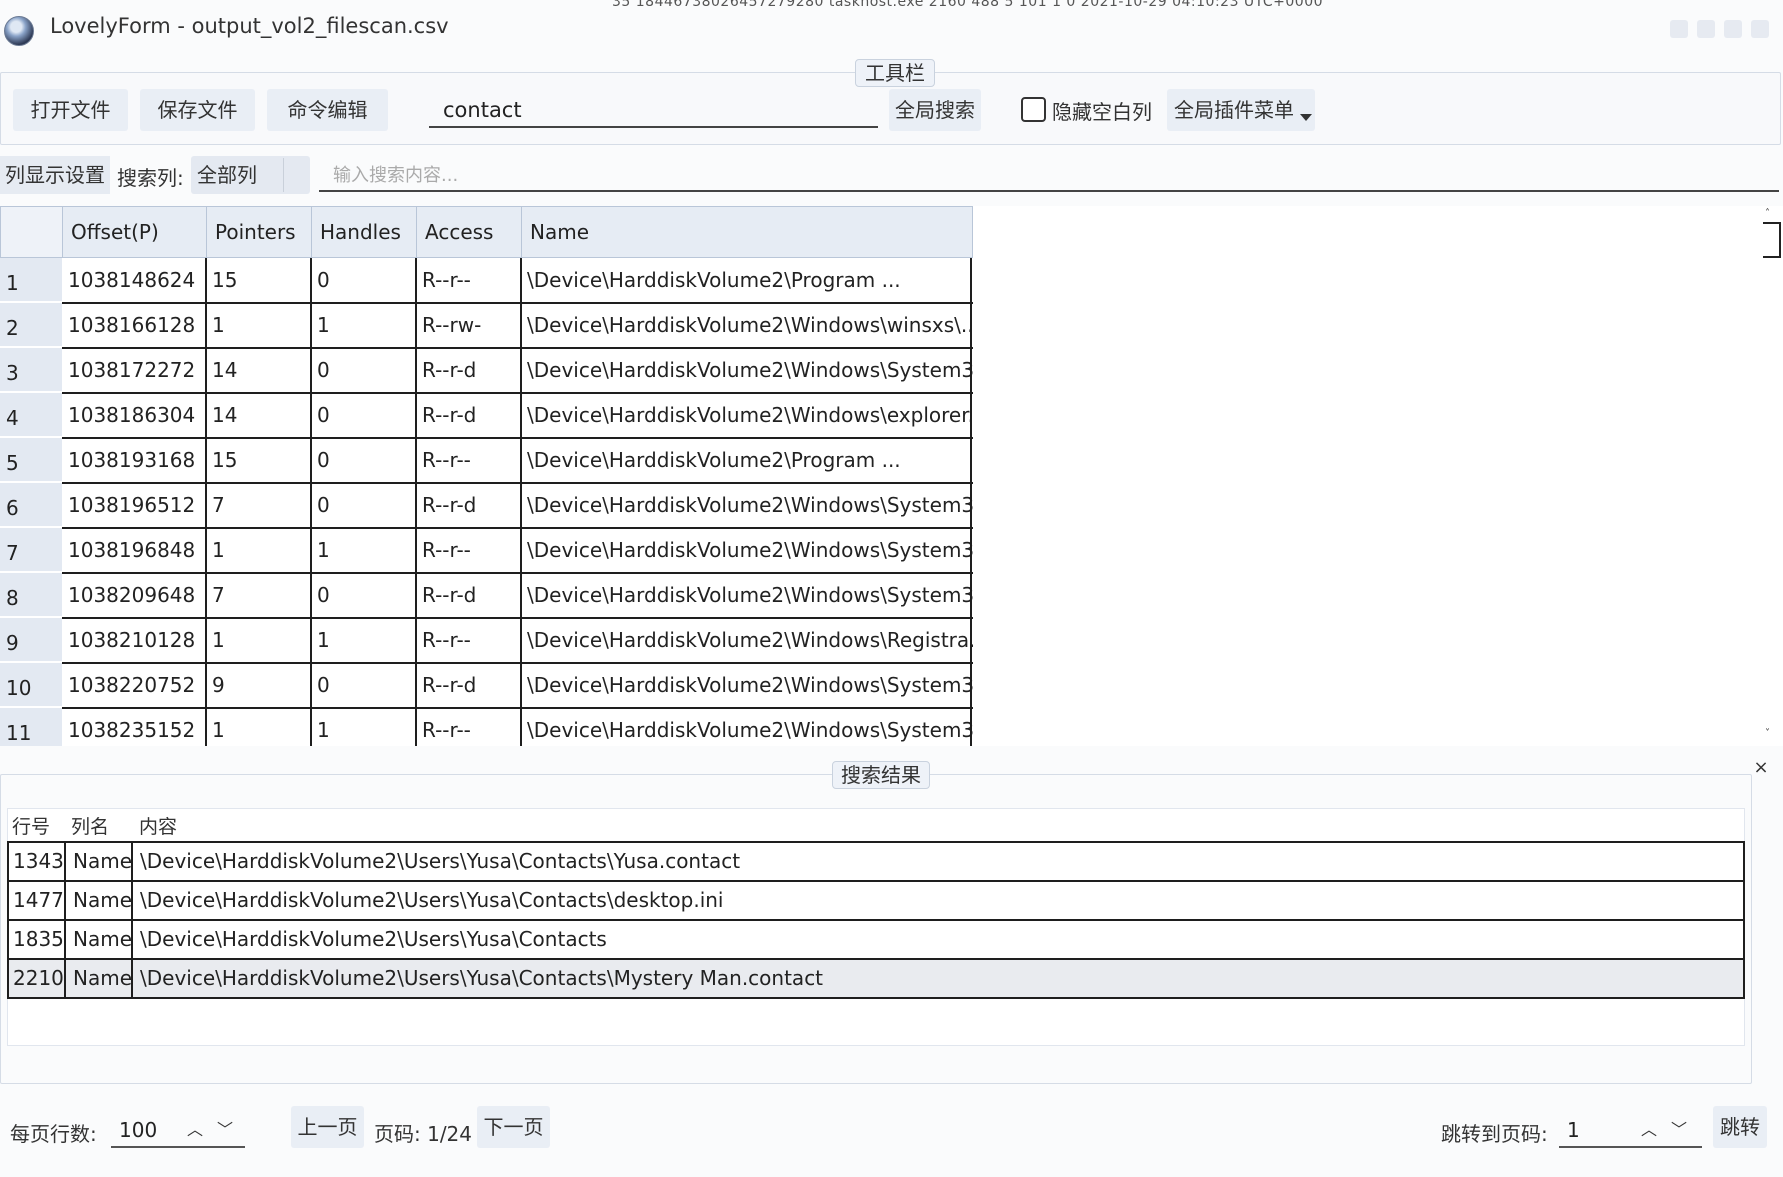 The width and height of the screenshot is (1783, 1177). I want to click on global-search-button: 全局搜索, so click(935, 110).